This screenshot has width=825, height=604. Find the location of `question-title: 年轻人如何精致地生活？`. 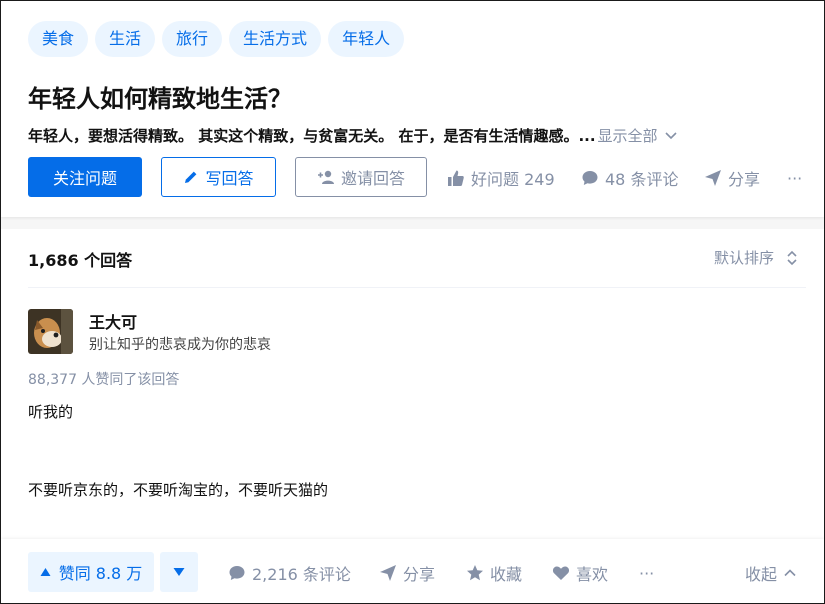

question-title: 年轻人如何精致地生活？ is located at coordinates (160, 96).